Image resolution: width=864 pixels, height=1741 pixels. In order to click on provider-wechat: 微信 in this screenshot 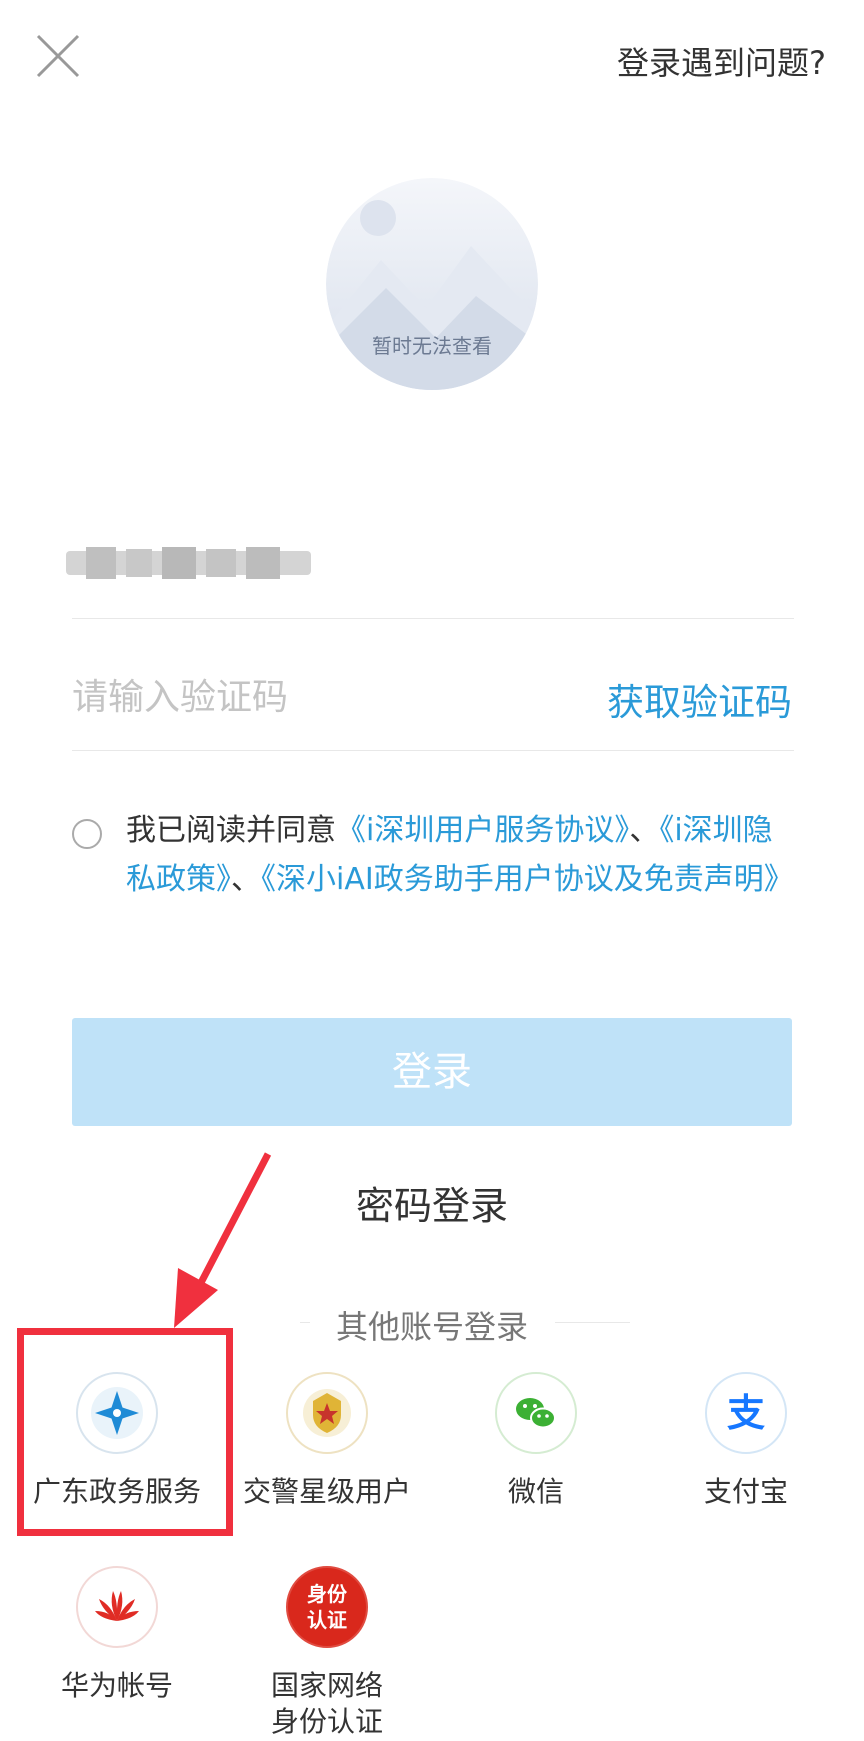, I will do `click(536, 1441)`.